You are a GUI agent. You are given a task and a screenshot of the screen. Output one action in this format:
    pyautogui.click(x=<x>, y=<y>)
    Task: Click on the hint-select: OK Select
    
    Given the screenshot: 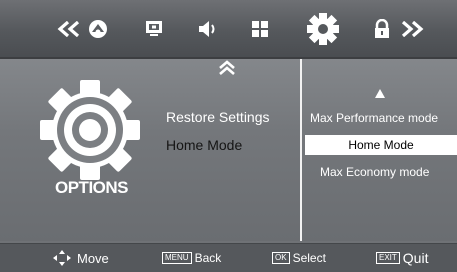 What is the action you would take?
    pyautogui.click(x=299, y=258)
    